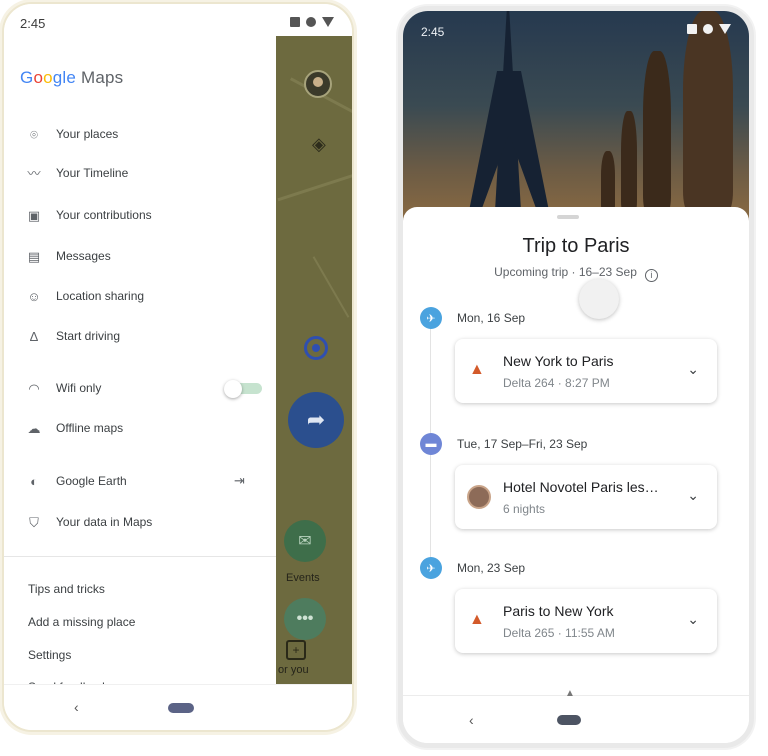  I want to click on touch-indicator, so click(599, 299).